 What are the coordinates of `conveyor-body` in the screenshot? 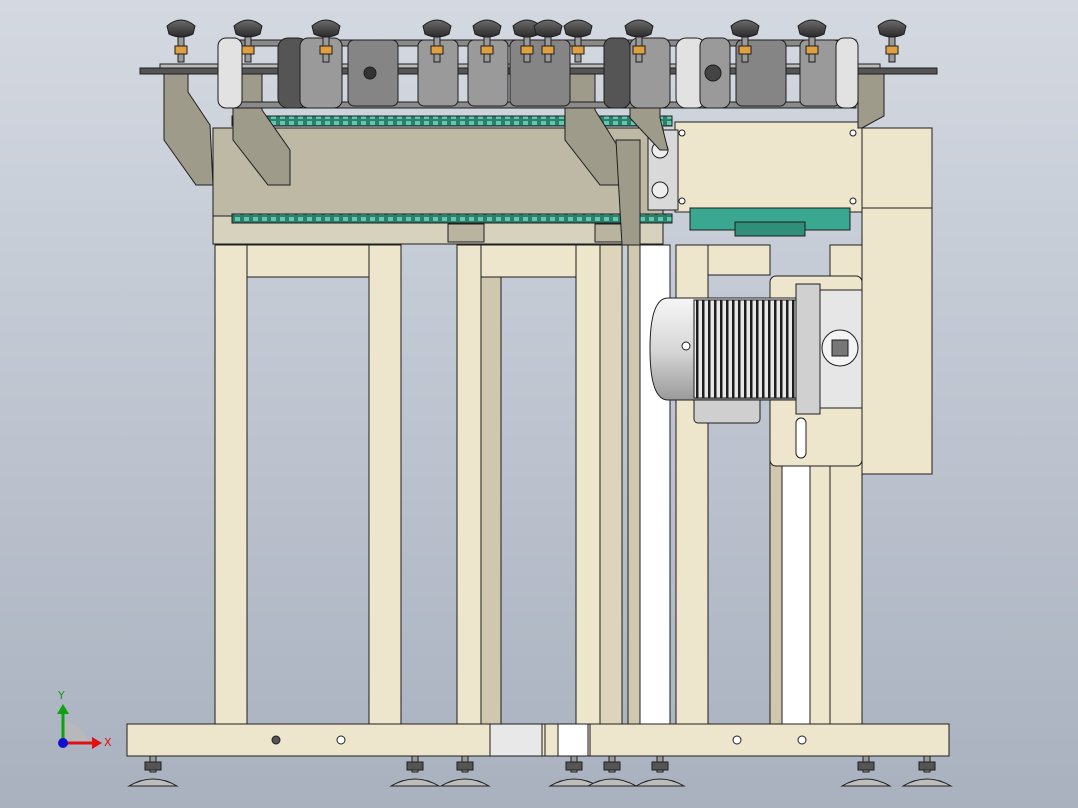 It's located at (537, 180).